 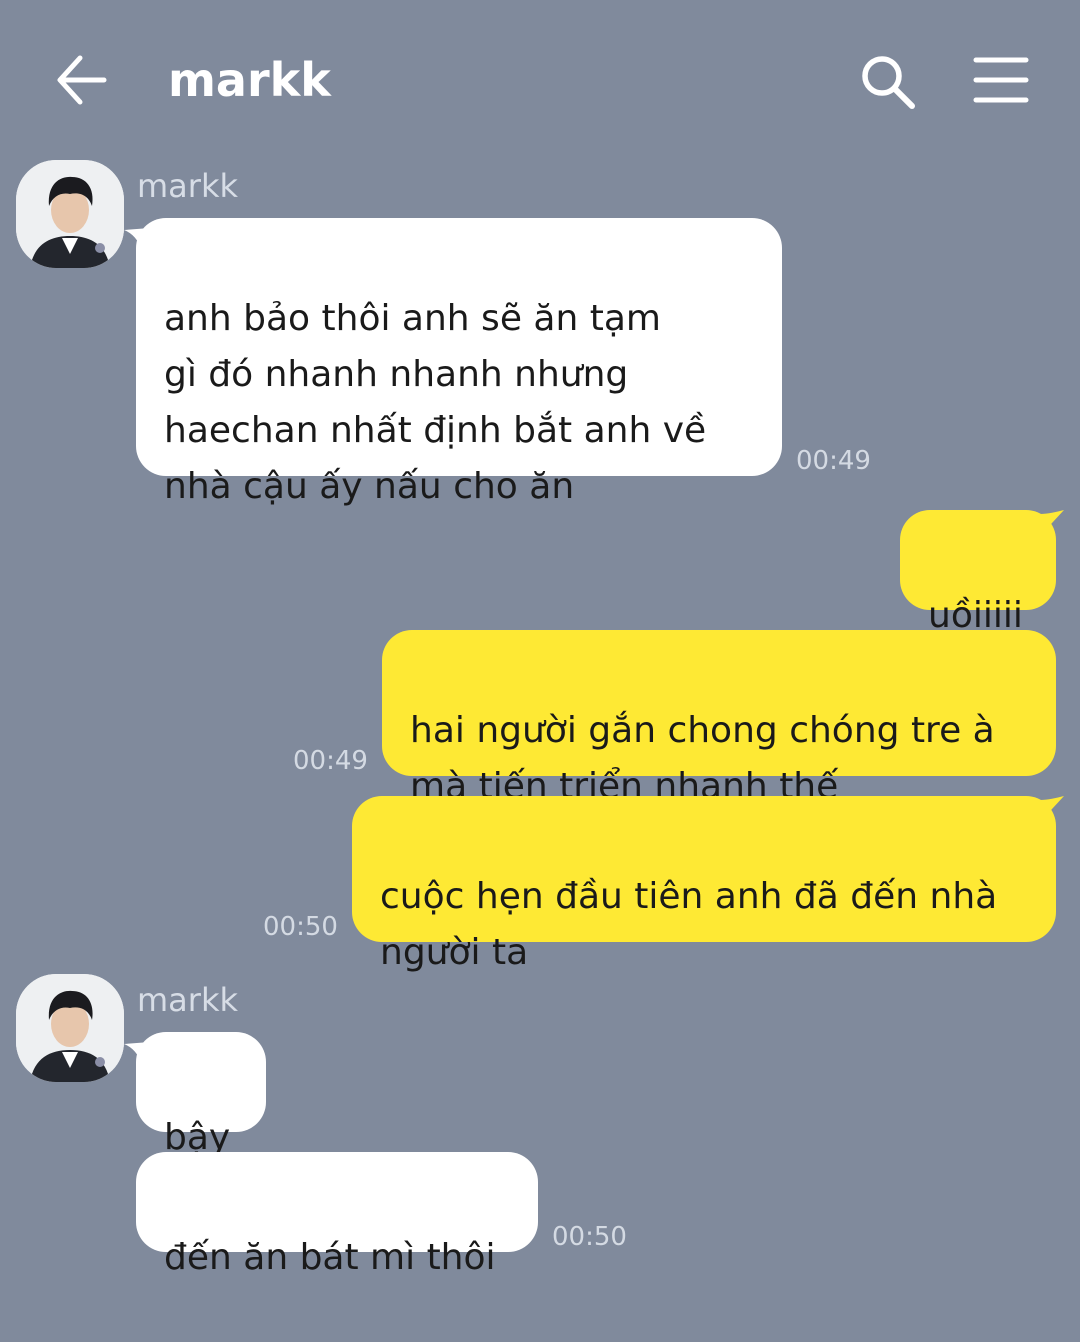 I want to click on message-bubble-outgoing: uồiiiii, so click(x=978, y=573).